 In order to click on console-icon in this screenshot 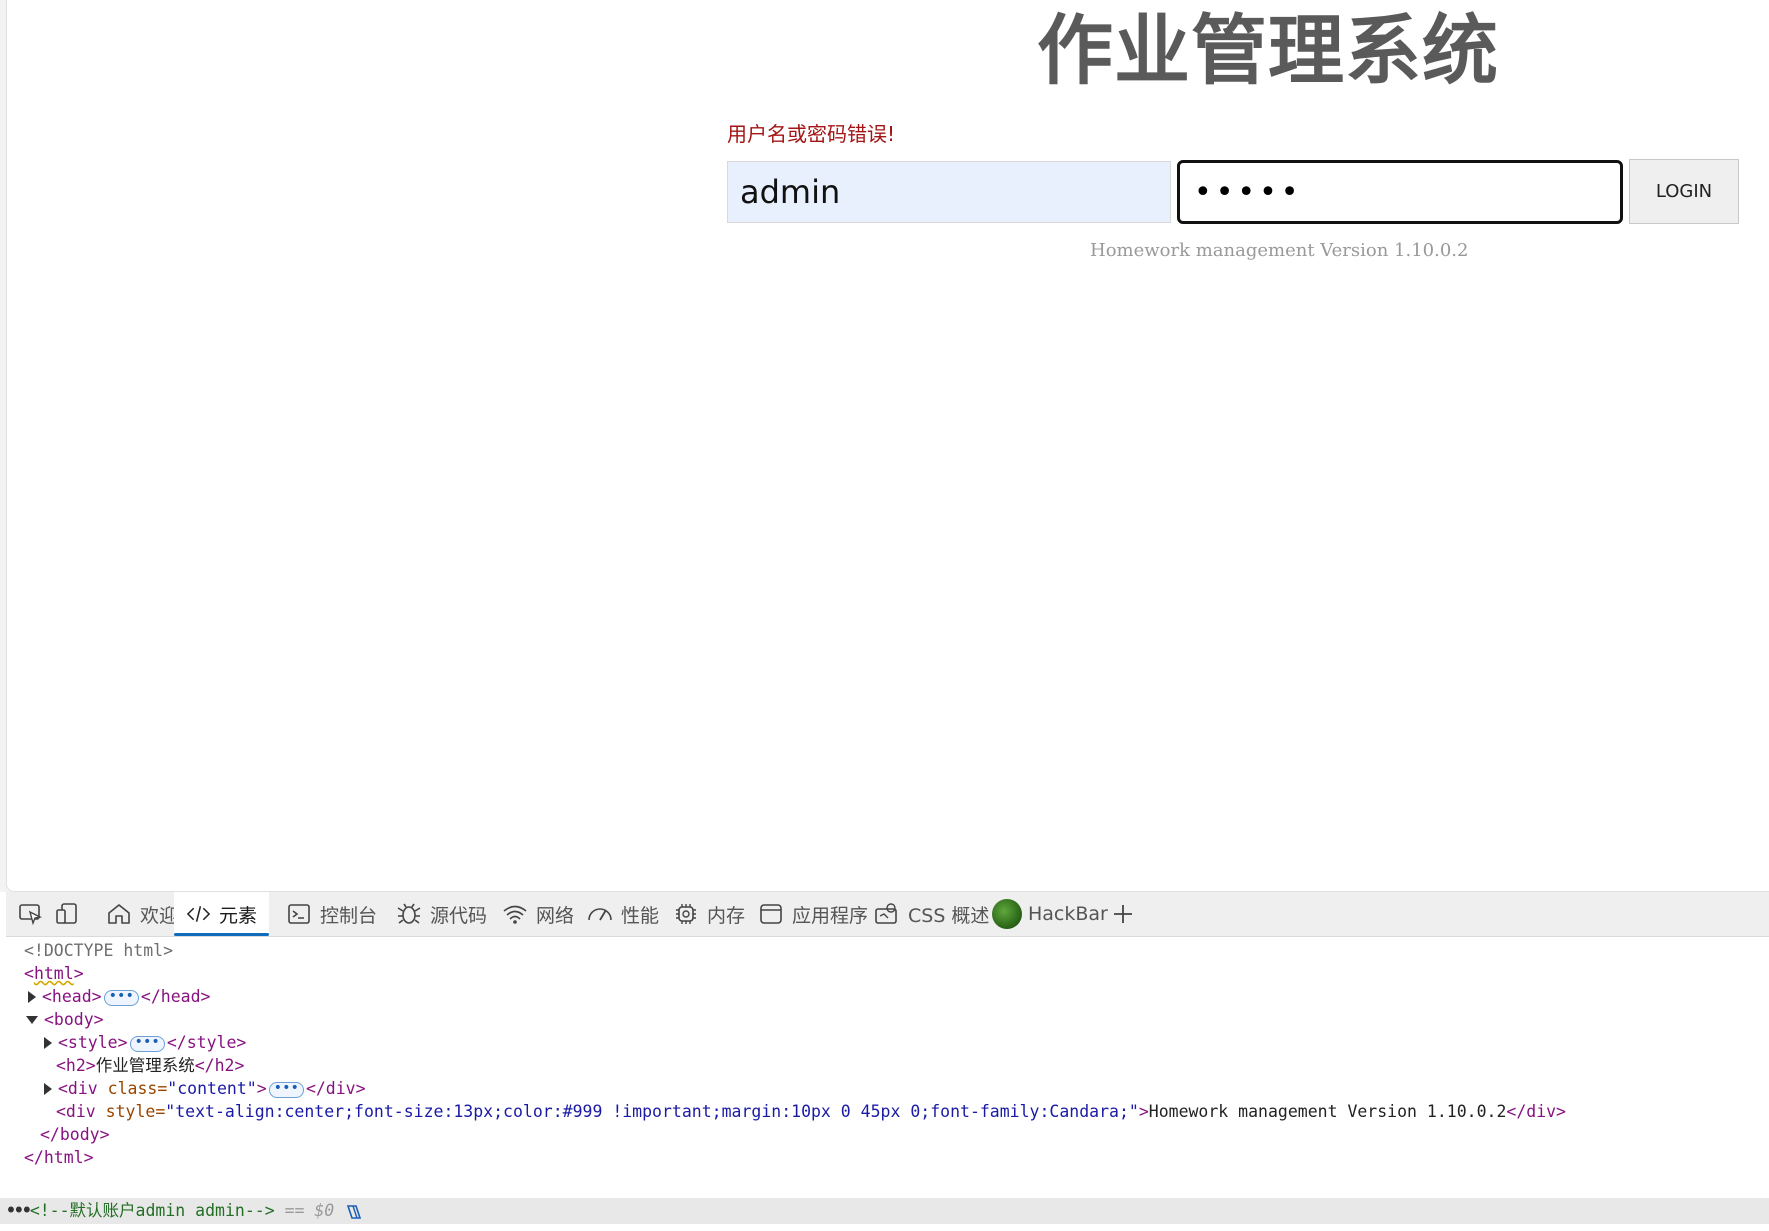, I will do `click(299, 914)`.